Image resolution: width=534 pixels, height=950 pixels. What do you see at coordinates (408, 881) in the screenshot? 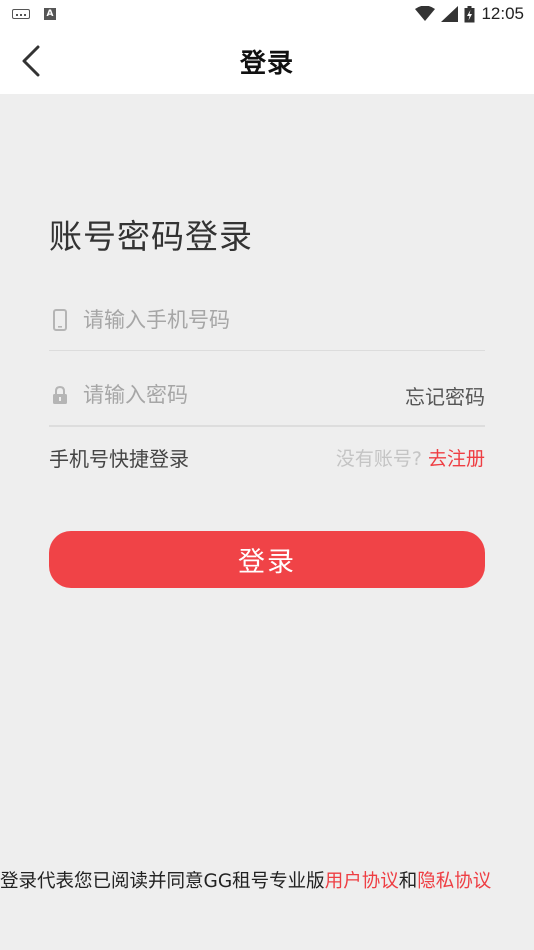
I see `agreement-conjunction: 和` at bounding box center [408, 881].